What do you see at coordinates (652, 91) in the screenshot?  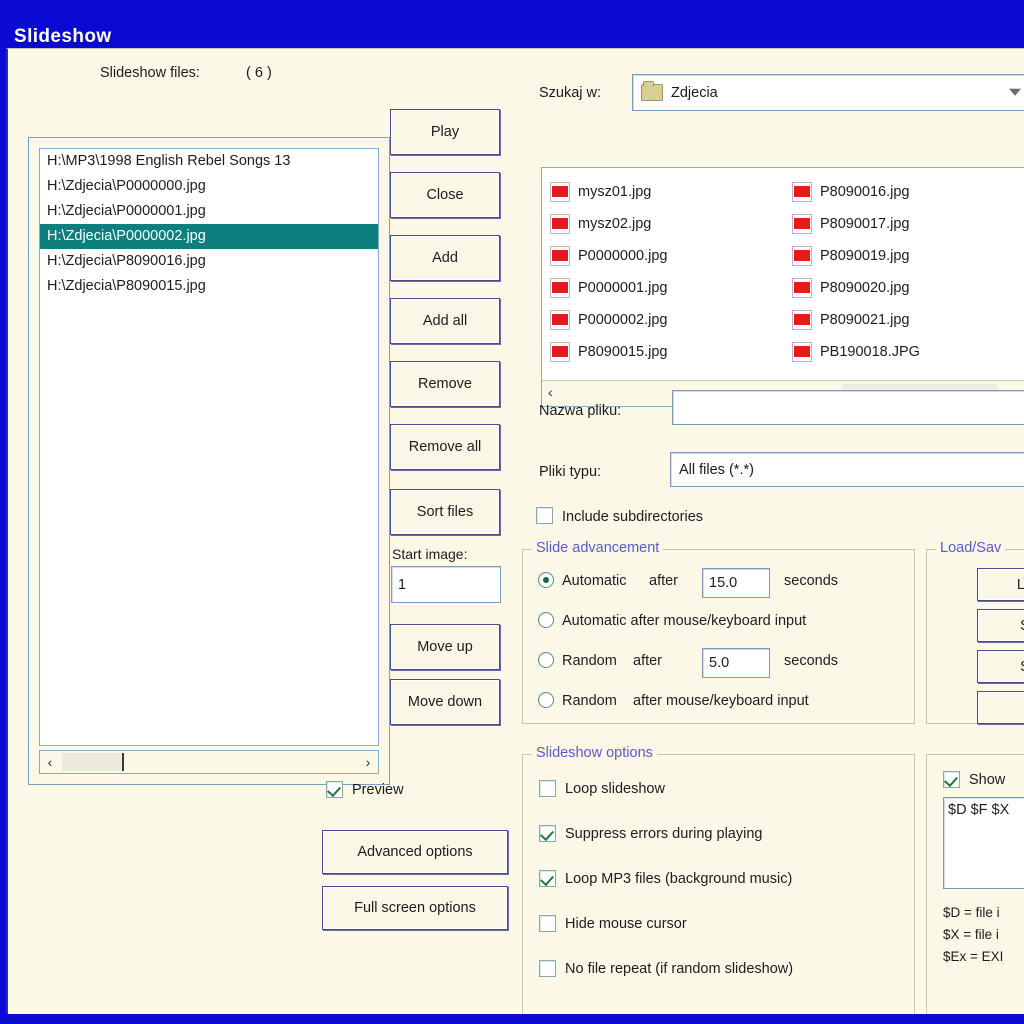 I see `folder-icon` at bounding box center [652, 91].